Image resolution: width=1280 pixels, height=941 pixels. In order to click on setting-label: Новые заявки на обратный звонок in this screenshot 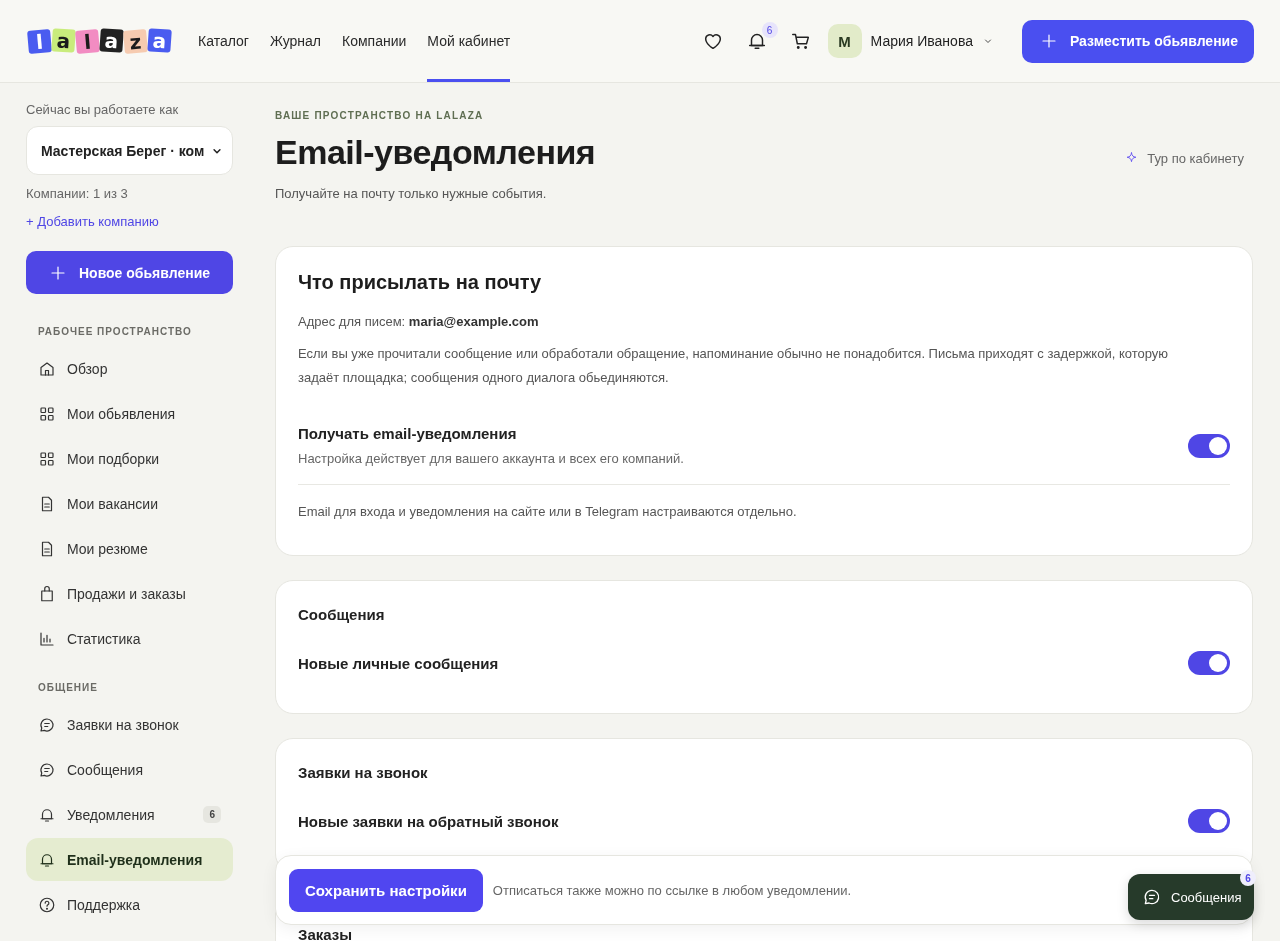, I will do `click(429, 821)`.